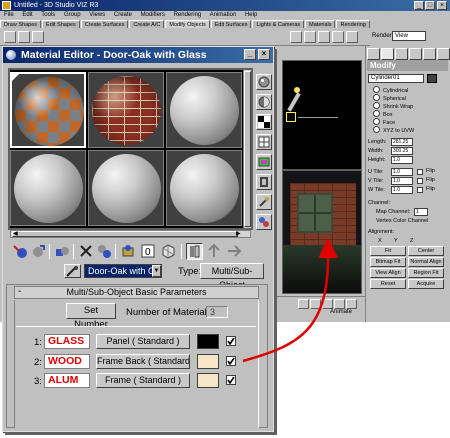  Describe the element at coordinates (303, 304) in the screenshot. I see `key-mode-icon` at that location.